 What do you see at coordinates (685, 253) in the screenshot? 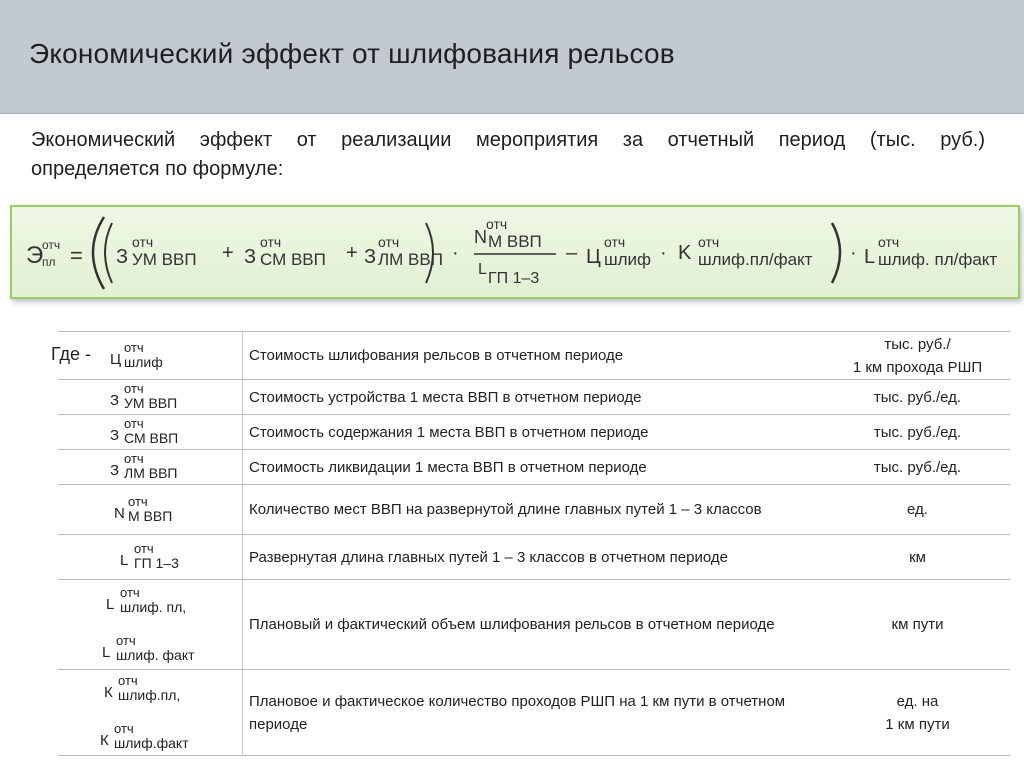
I see `formula-k: K` at bounding box center [685, 253].